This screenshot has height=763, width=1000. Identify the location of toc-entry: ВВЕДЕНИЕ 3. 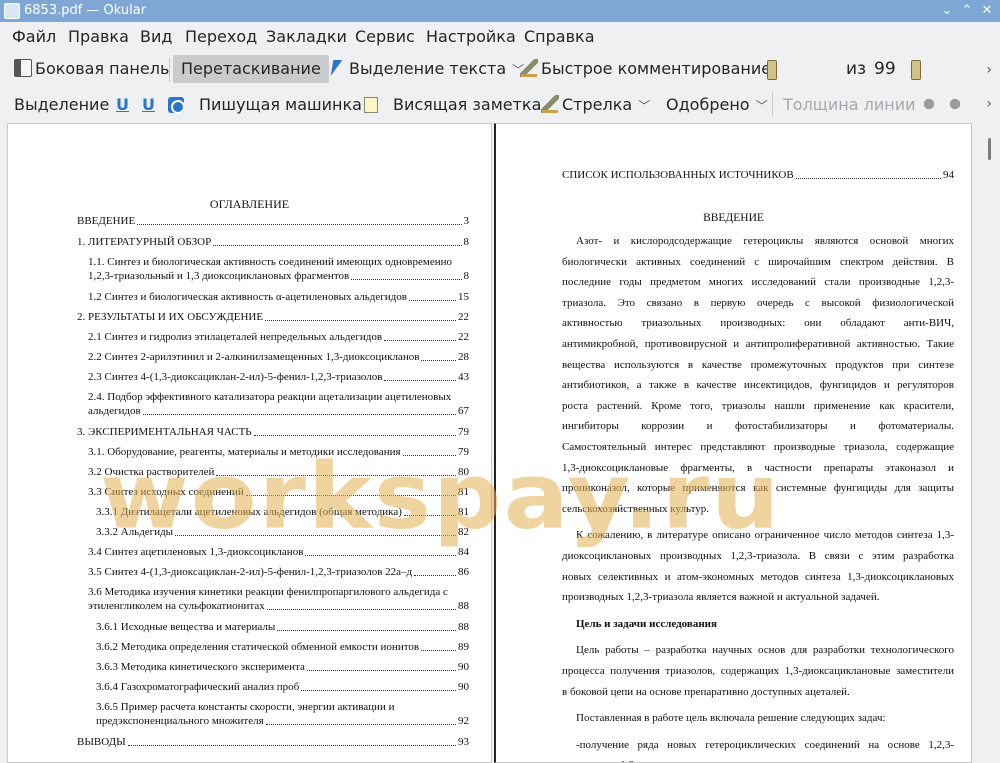
(273, 221).